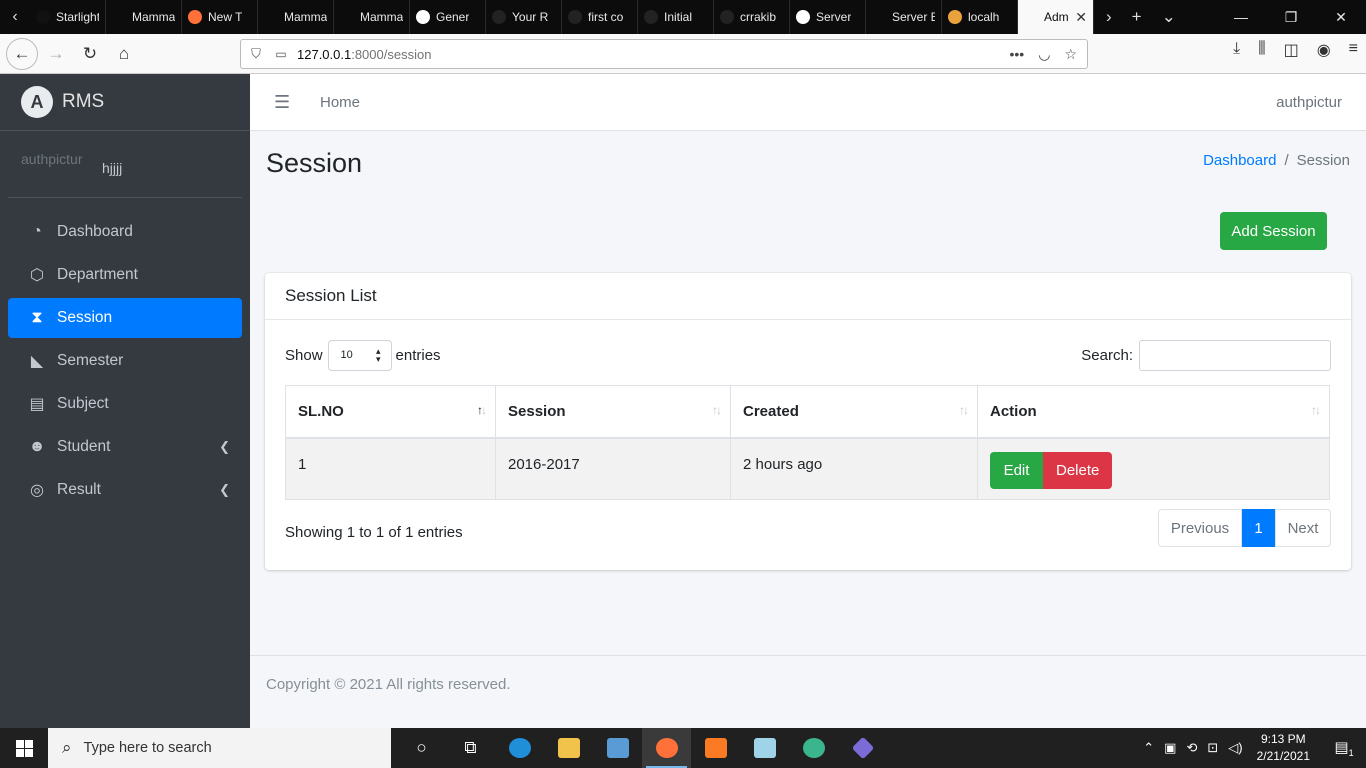 The width and height of the screenshot is (1366, 768). What do you see at coordinates (1309, 102) in the screenshot?
I see `header-user: authpictur` at bounding box center [1309, 102].